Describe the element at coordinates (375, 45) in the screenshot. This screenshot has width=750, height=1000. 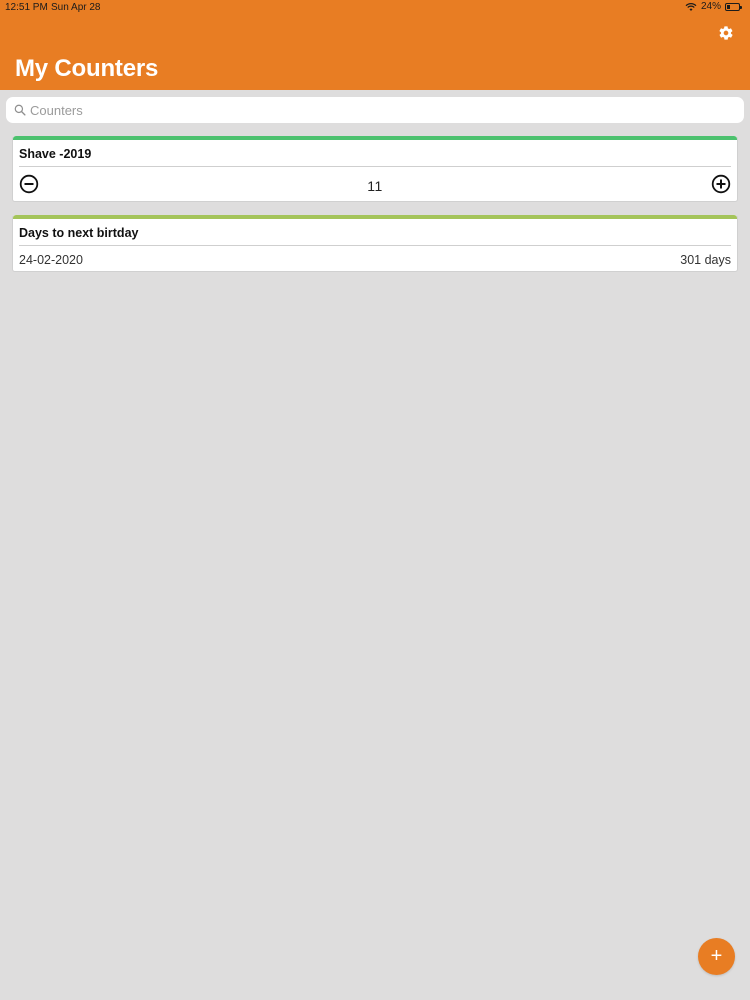
I see `header-bar: 12:51 PM Sun Apr 28 24% My Counters` at that location.